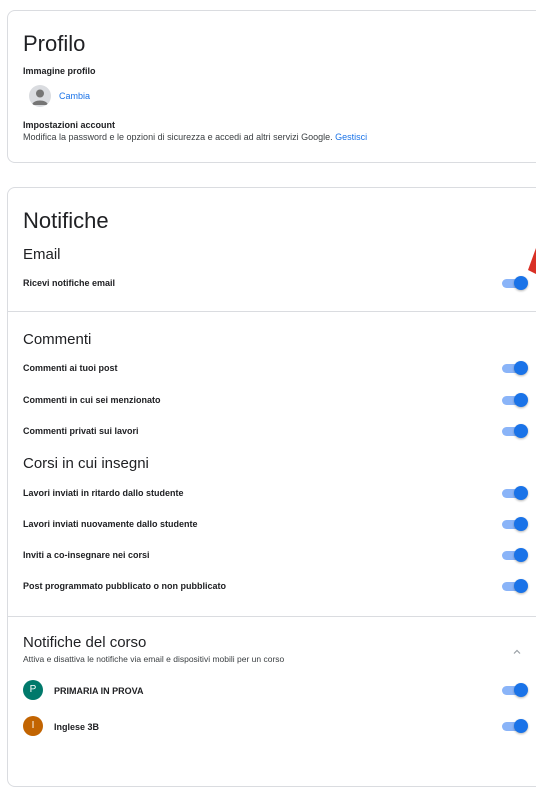 This screenshot has width=536, height=787. I want to click on course-avatar: P, so click(33, 690).